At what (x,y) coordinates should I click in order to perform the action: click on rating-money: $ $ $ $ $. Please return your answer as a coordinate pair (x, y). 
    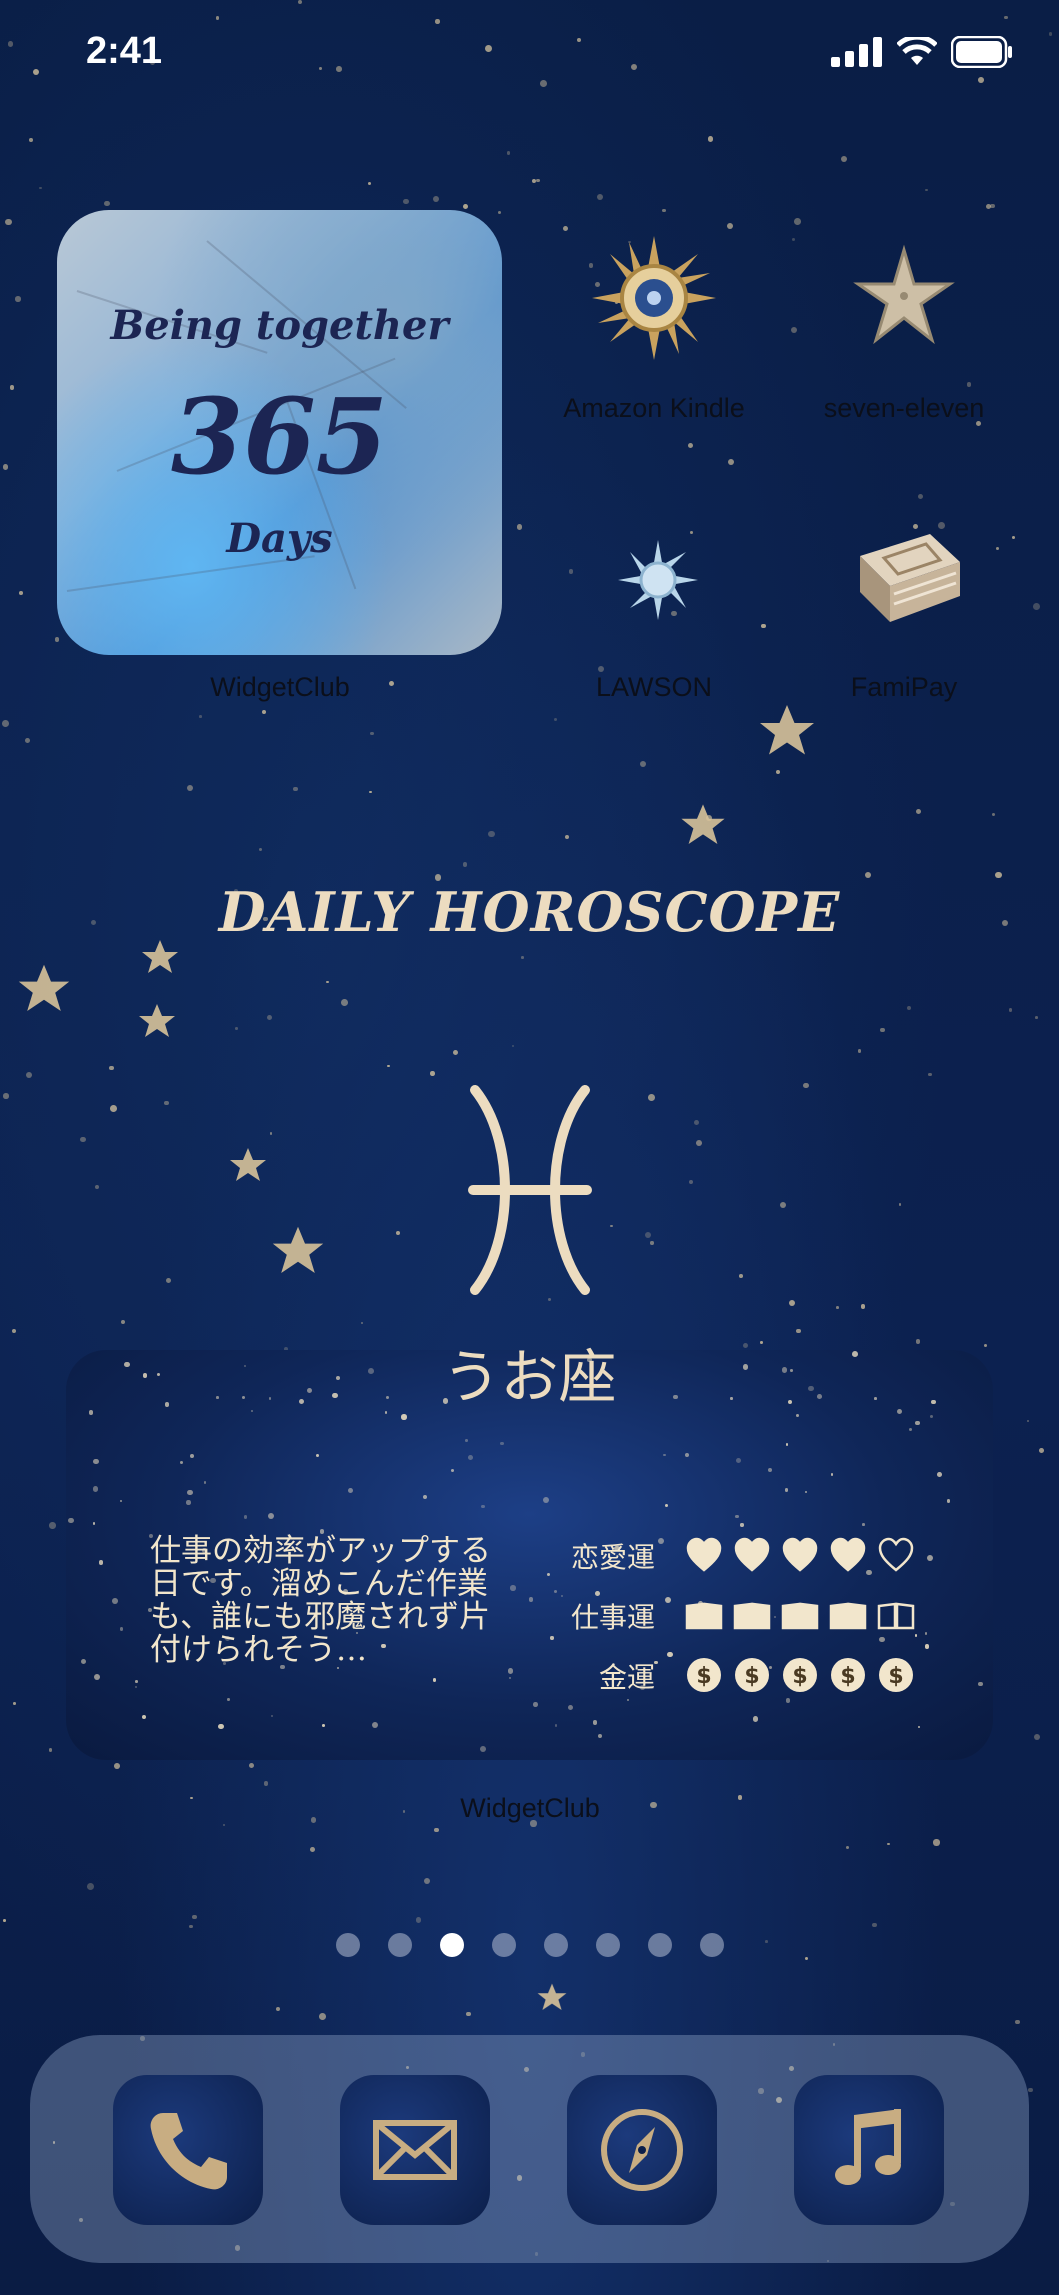
    Looking at the image, I should click on (800, 1675).